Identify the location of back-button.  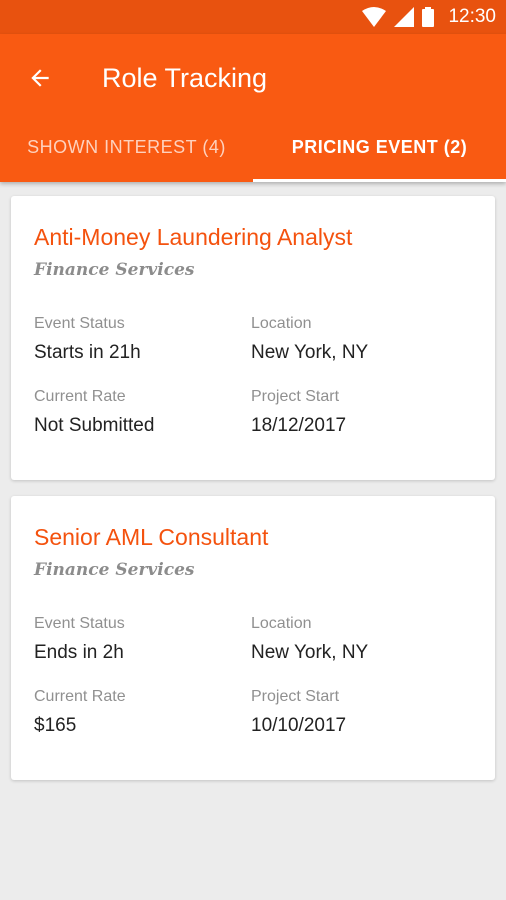
(40, 78).